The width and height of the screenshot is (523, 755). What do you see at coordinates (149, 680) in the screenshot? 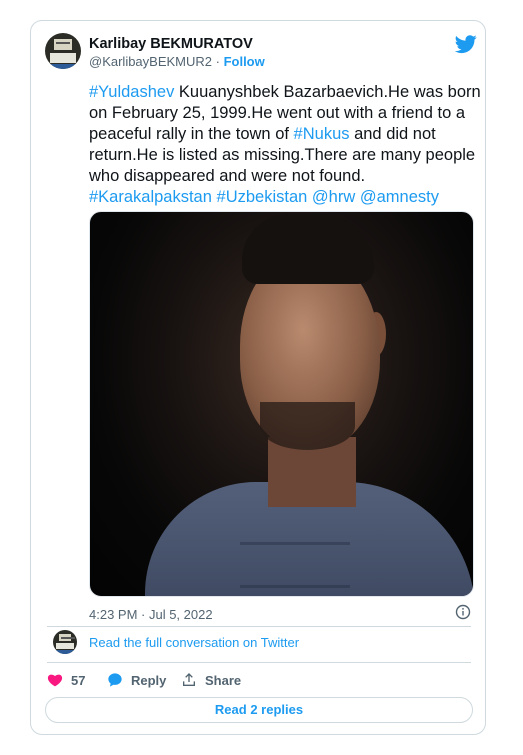
I see `reply-label: Reply` at bounding box center [149, 680].